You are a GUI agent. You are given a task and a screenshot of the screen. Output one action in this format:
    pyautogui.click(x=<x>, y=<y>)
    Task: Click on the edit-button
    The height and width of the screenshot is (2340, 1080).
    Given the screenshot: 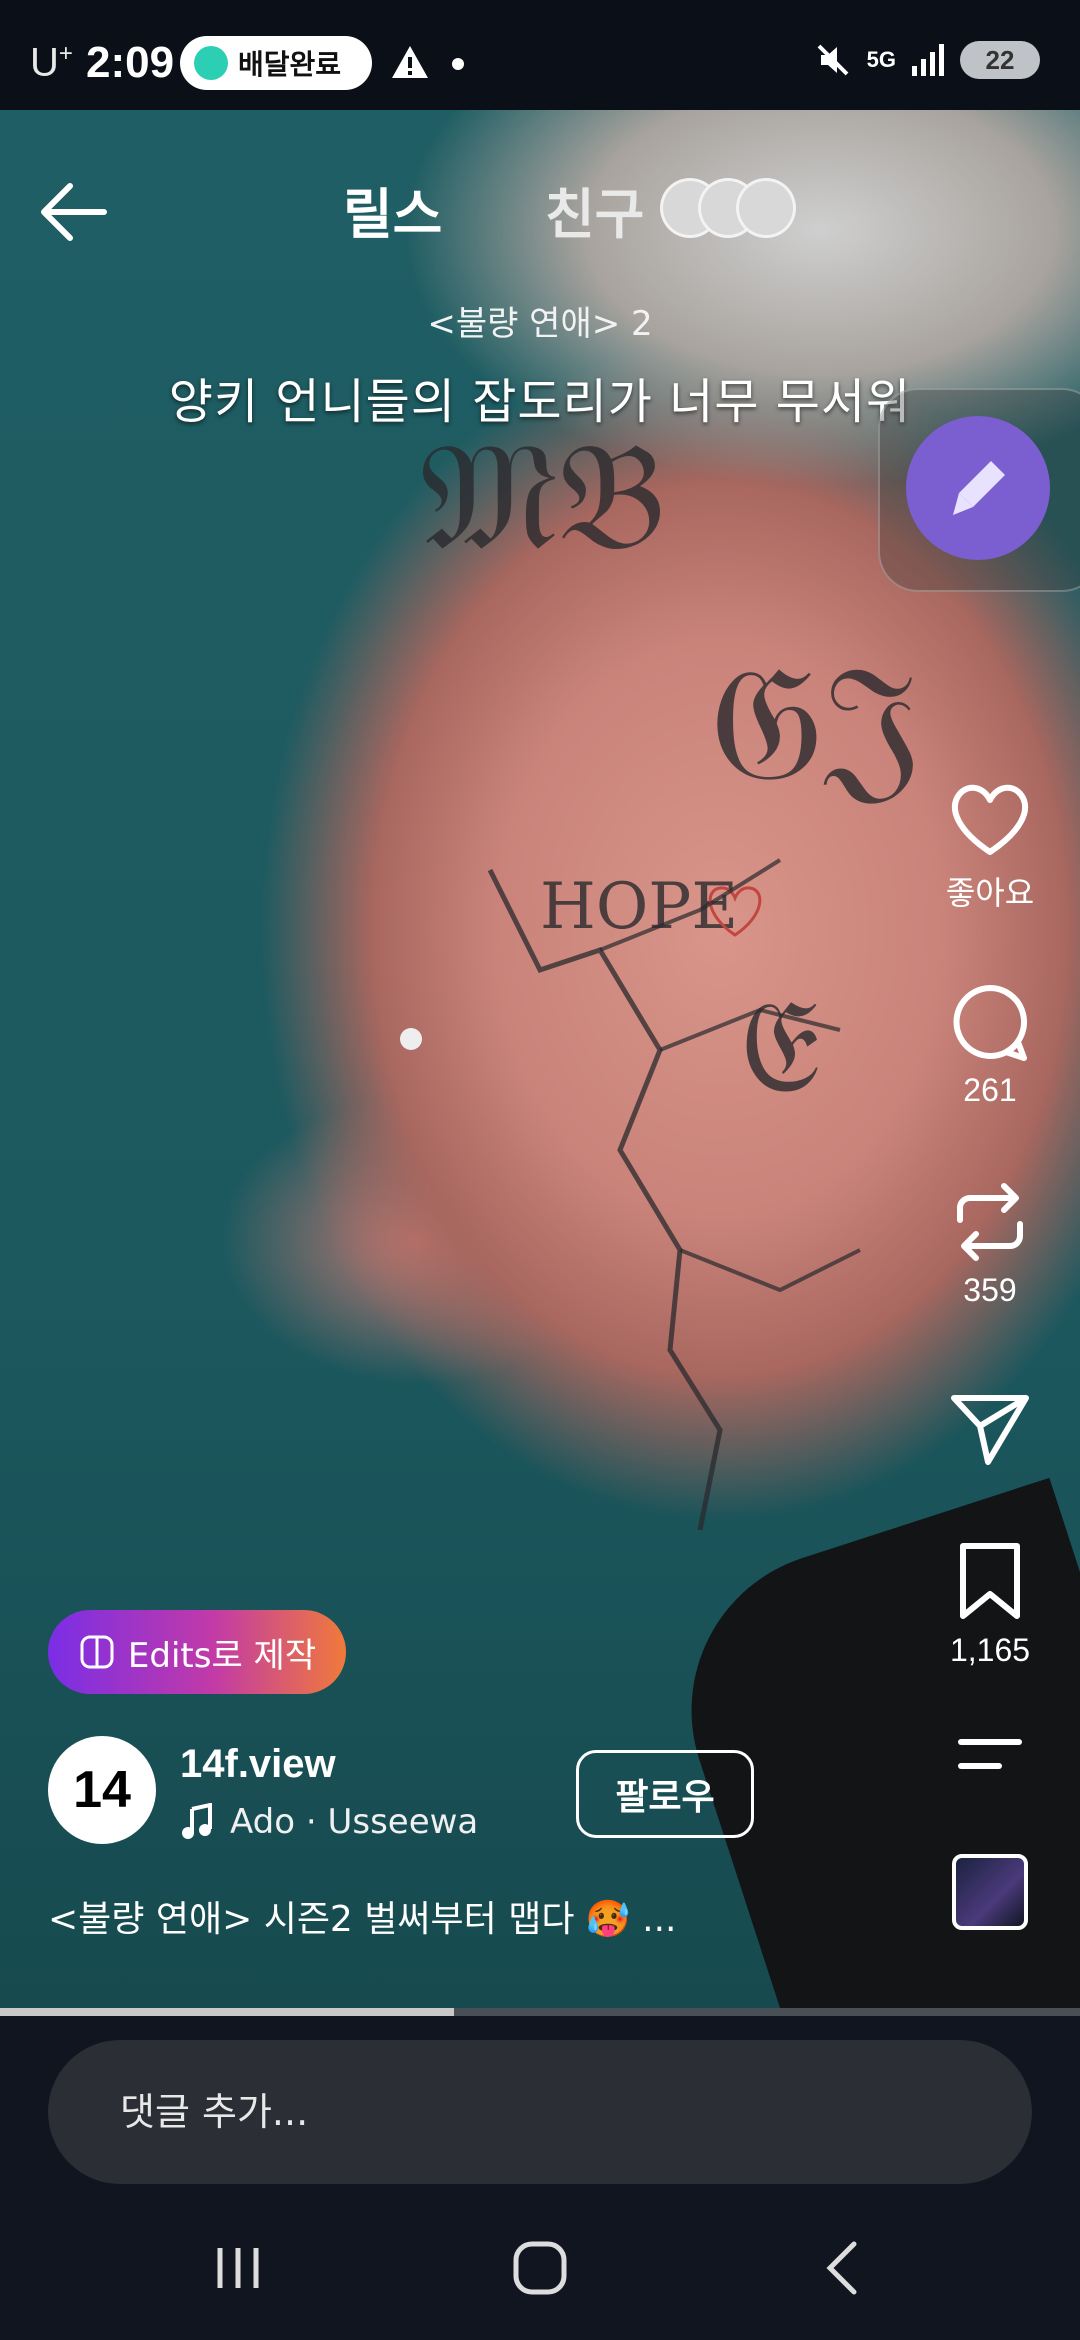 What is the action you would take?
    pyautogui.click(x=978, y=488)
    